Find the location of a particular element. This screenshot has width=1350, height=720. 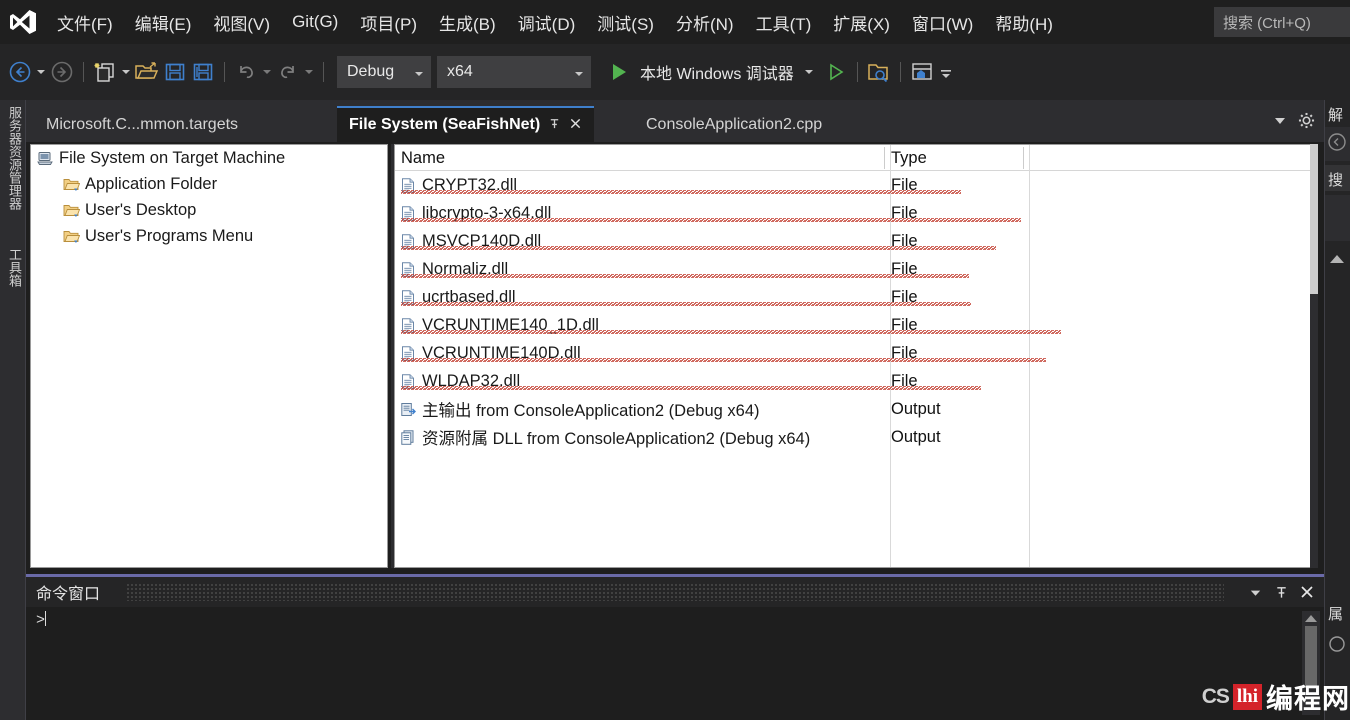

properties-icon is located at coordinates (1337, 646).